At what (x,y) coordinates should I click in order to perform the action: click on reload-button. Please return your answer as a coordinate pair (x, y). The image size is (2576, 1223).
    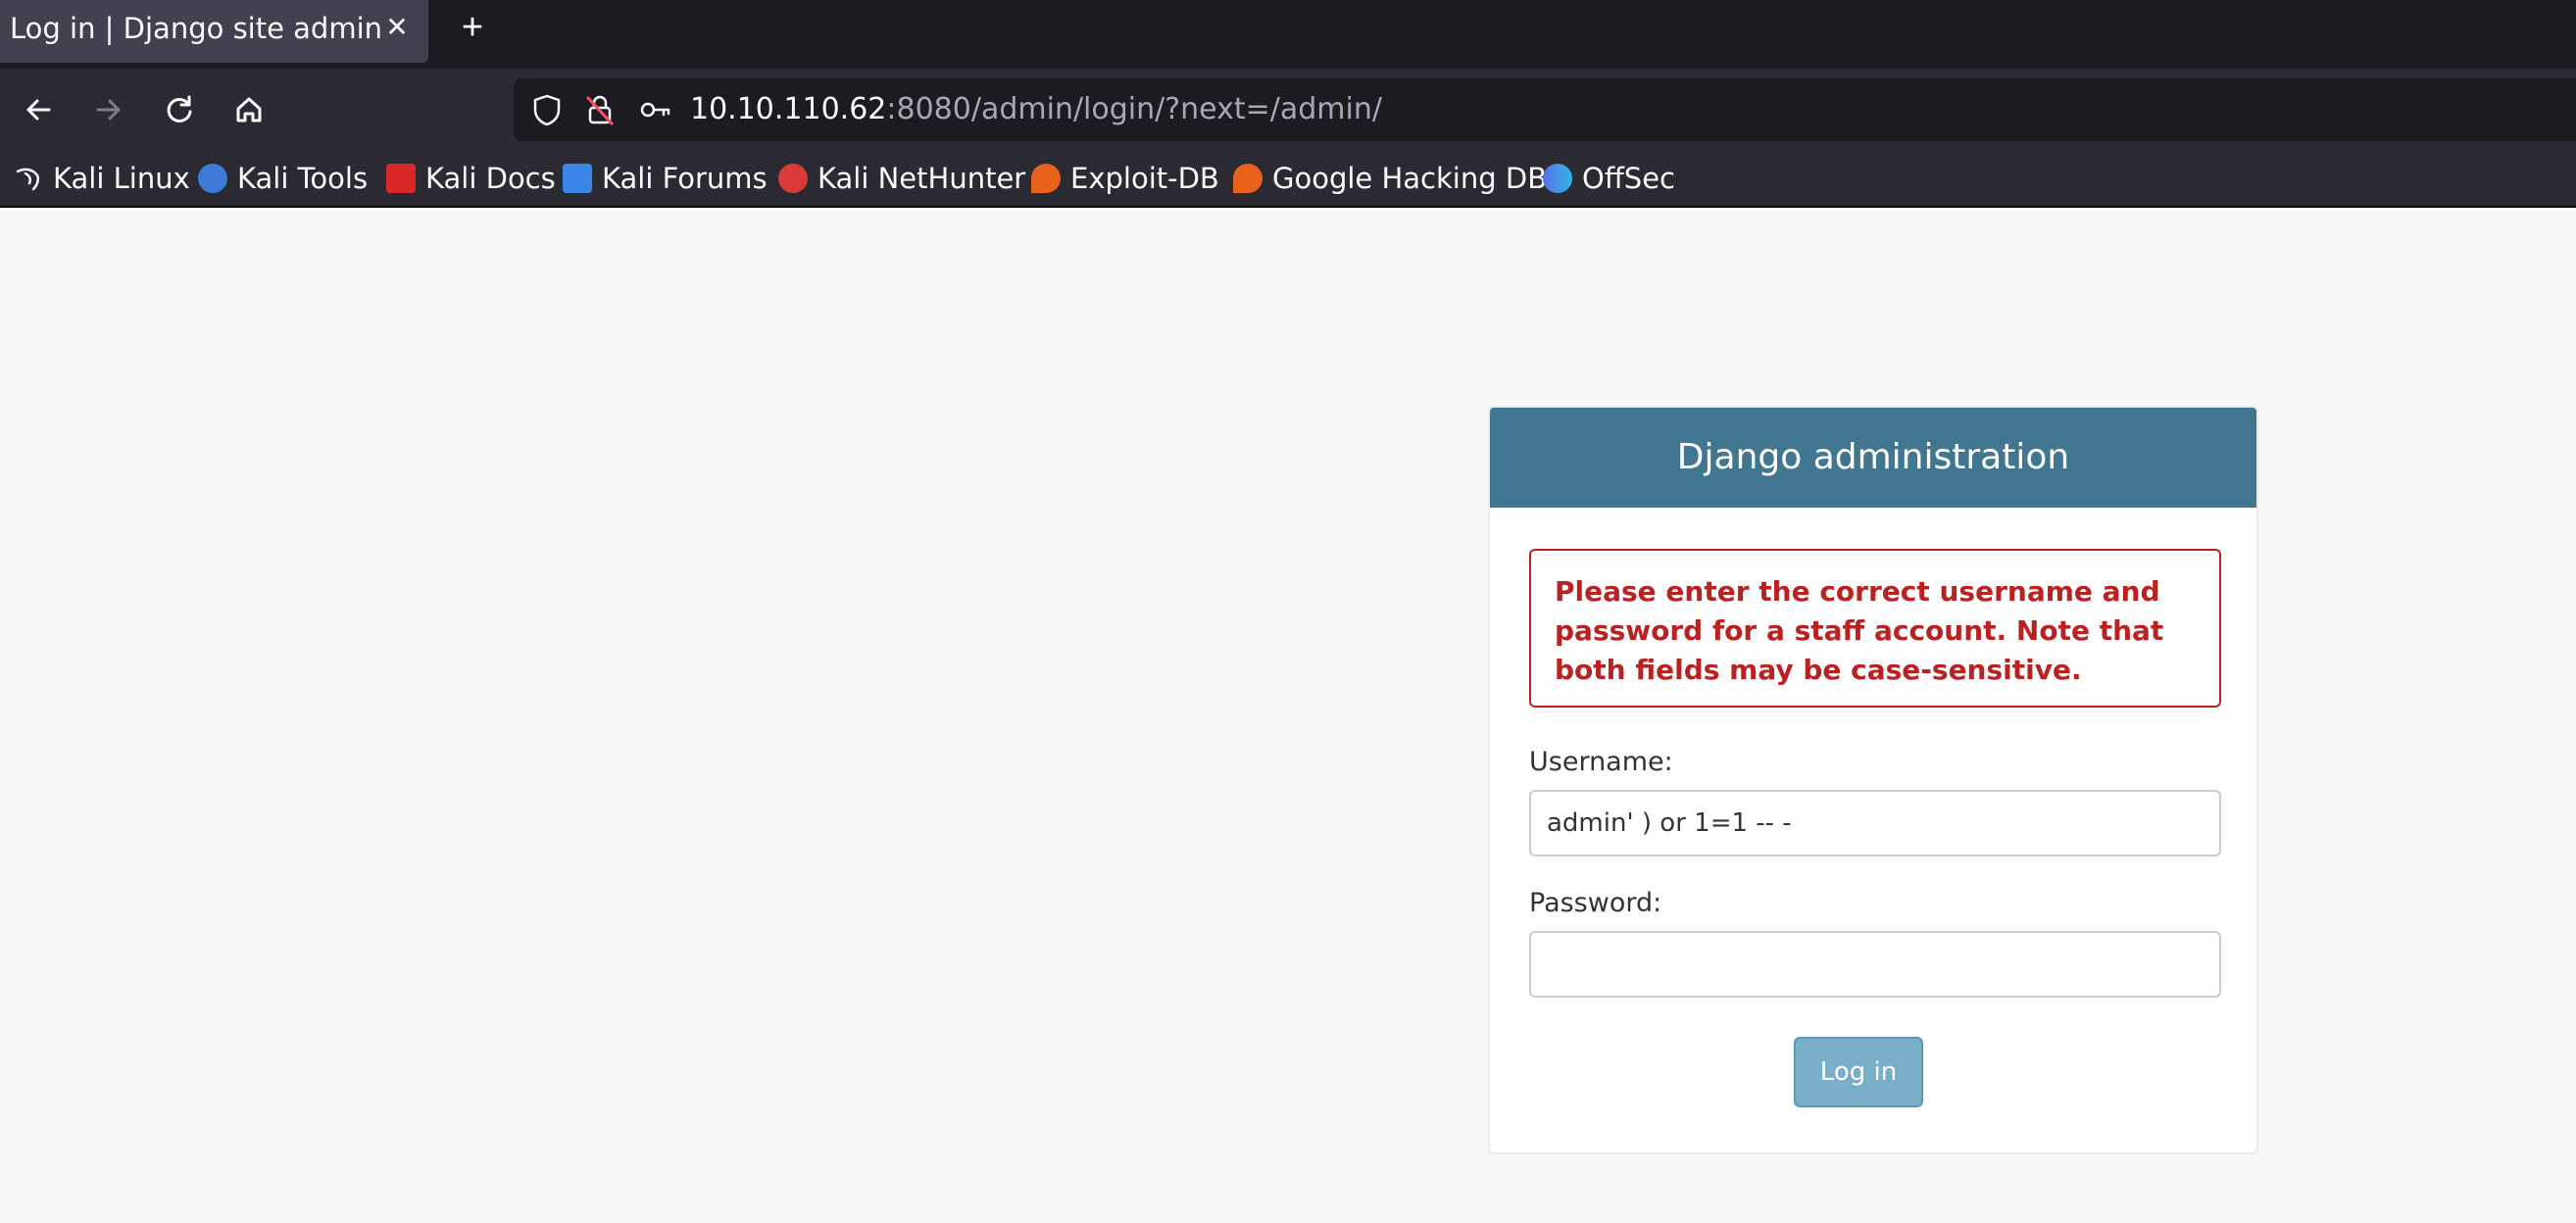
    Looking at the image, I should click on (179, 109).